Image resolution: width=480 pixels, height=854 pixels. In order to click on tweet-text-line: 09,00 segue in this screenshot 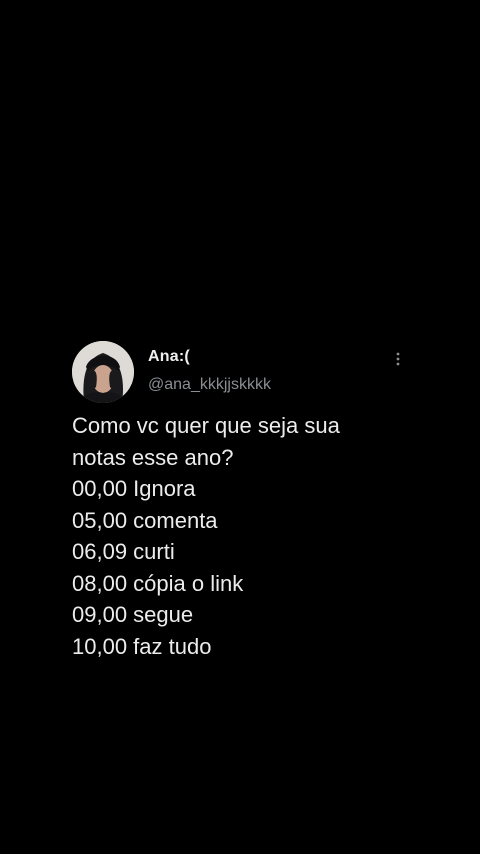, I will do `click(133, 614)`.